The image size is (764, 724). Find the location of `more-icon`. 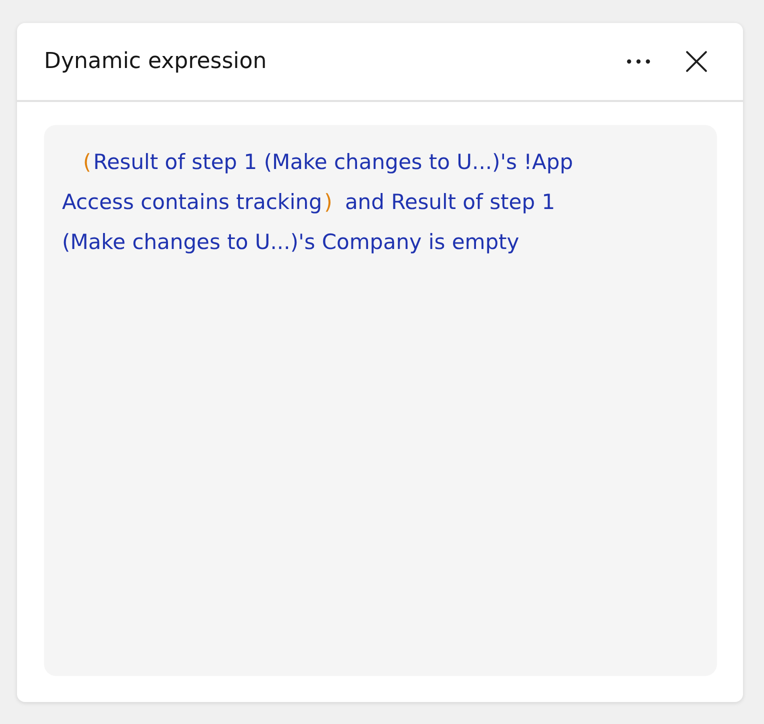

more-icon is located at coordinates (638, 61).